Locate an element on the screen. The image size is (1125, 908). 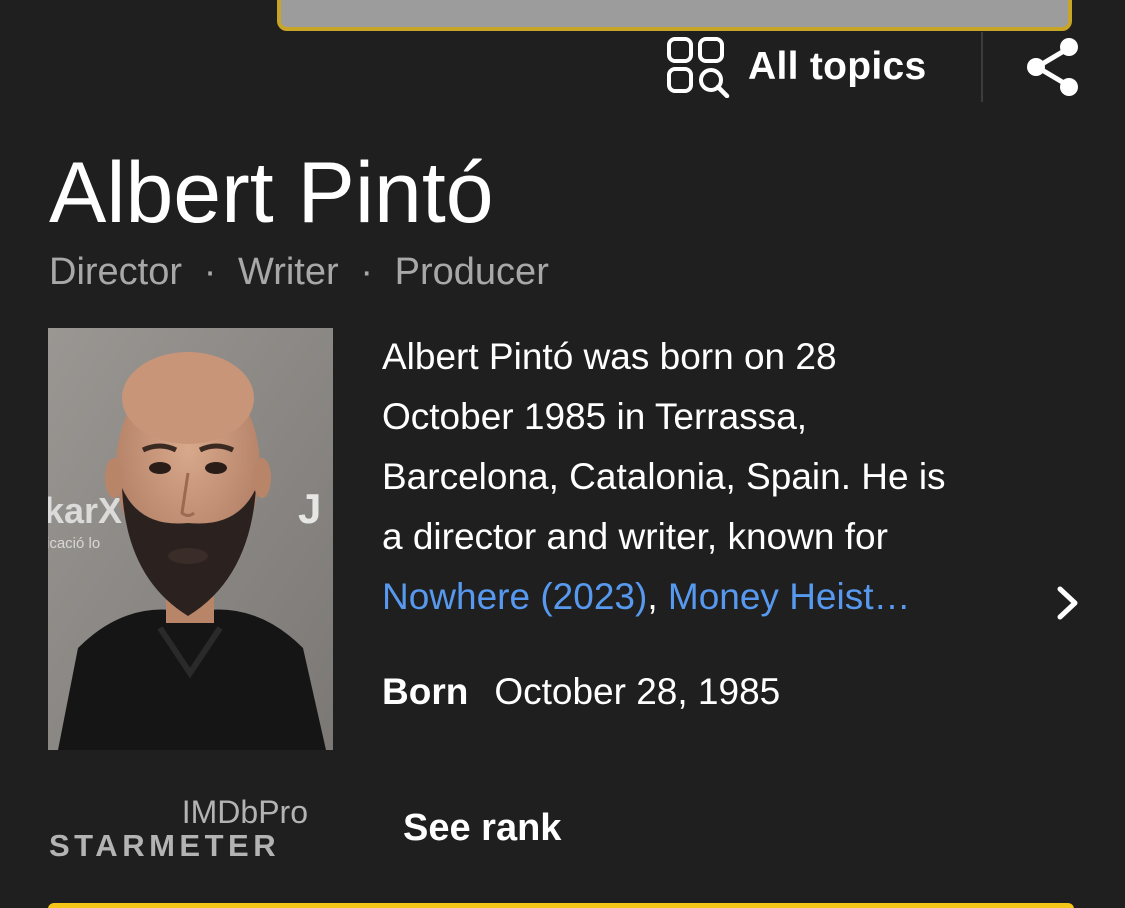
bottom-accent-bar is located at coordinates (561, 905).